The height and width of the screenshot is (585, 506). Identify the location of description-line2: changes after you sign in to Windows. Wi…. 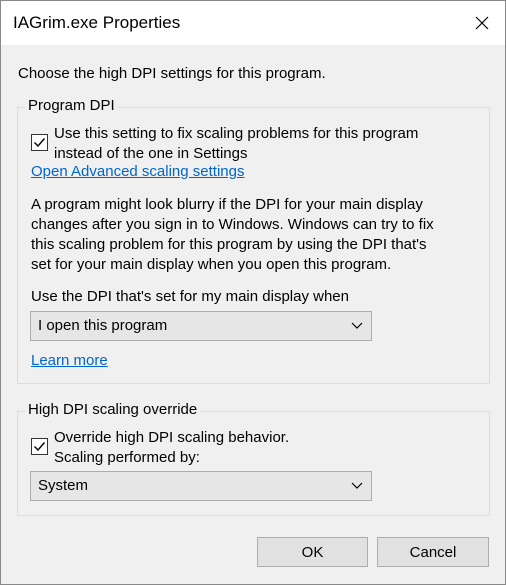
(232, 224).